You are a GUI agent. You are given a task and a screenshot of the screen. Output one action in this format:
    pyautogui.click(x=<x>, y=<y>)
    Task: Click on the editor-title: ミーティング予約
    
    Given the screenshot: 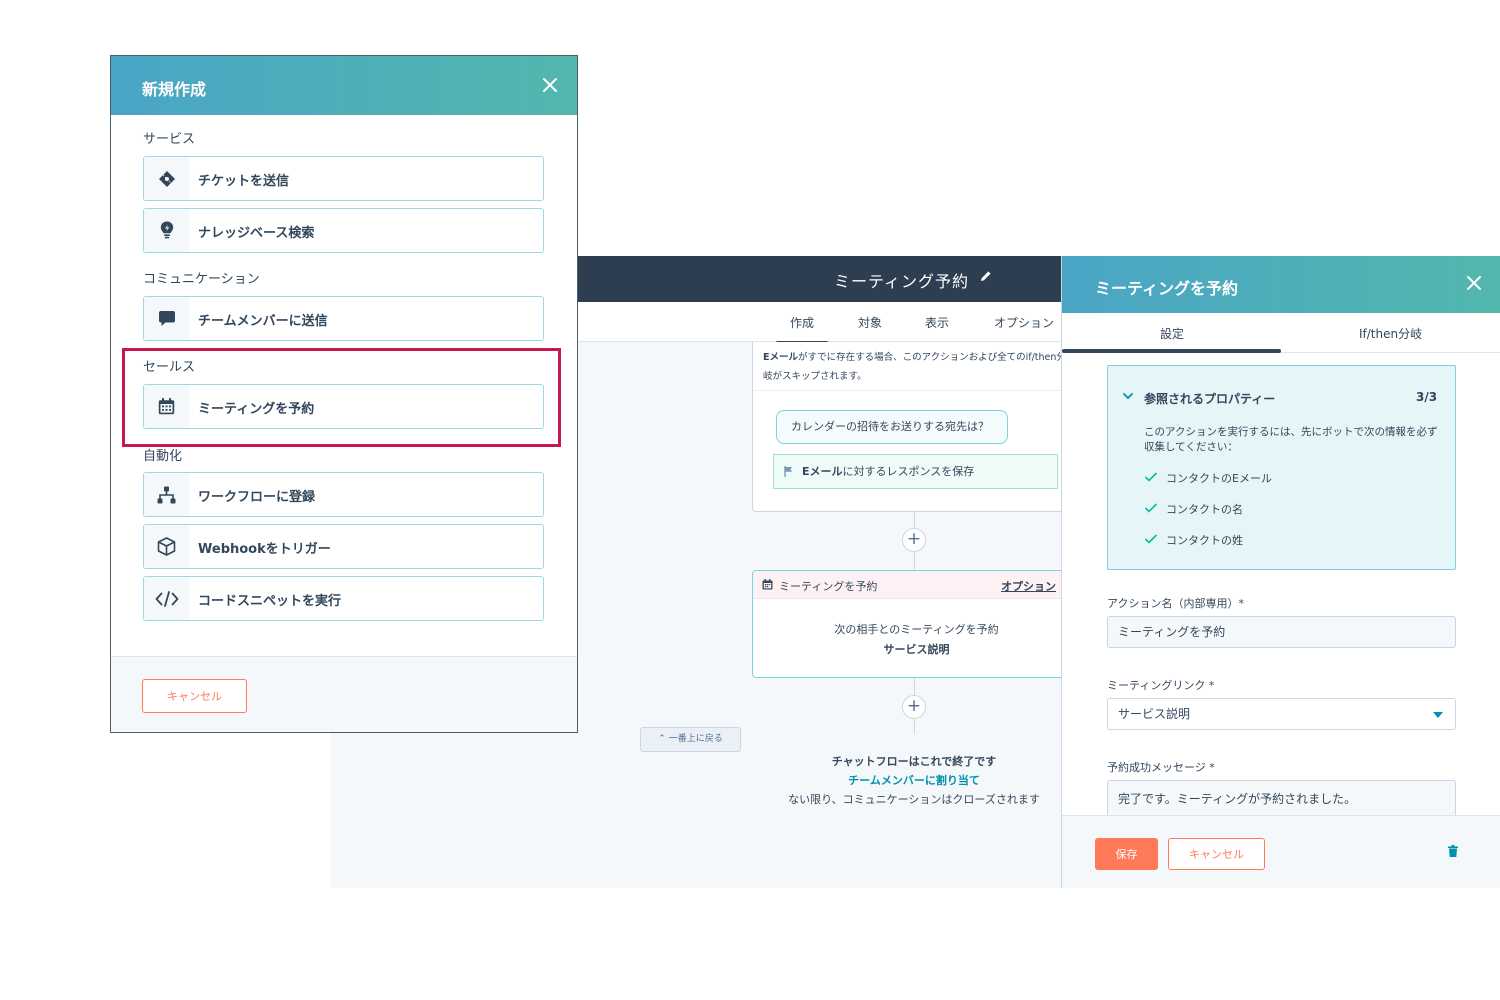 What is the action you would take?
    pyautogui.click(x=902, y=281)
    